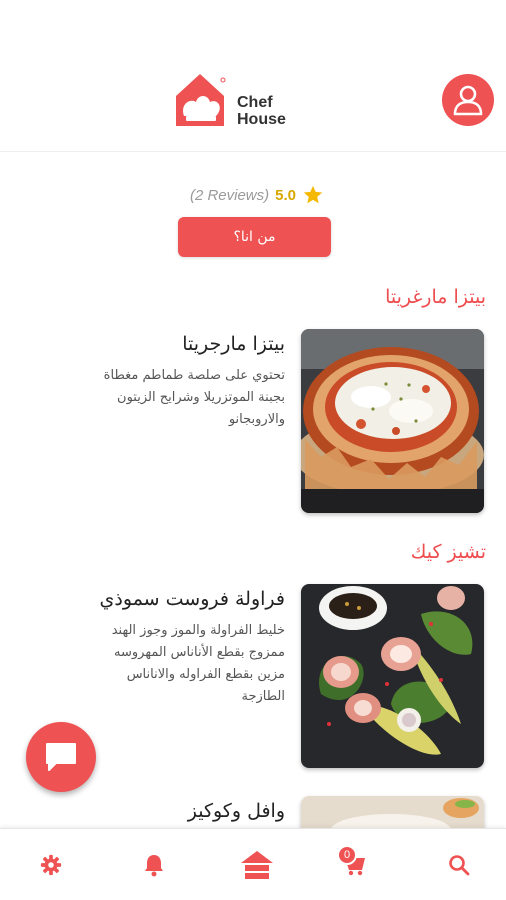 The height and width of the screenshot is (900, 506). I want to click on brand-logo: Chef House, so click(235, 100).